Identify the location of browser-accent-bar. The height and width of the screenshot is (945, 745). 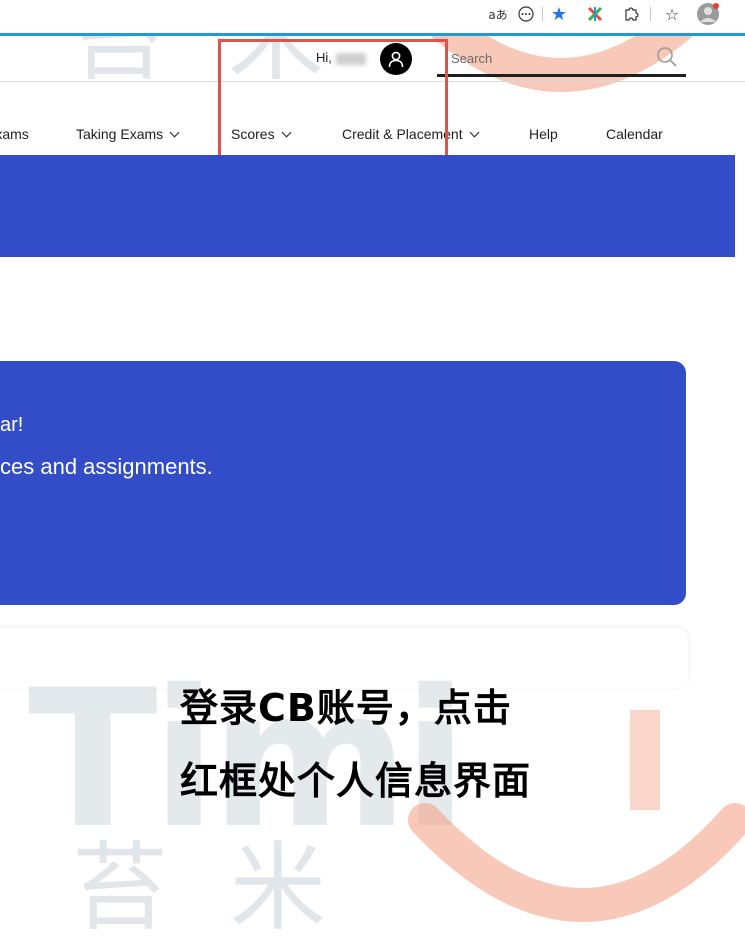
(372, 34).